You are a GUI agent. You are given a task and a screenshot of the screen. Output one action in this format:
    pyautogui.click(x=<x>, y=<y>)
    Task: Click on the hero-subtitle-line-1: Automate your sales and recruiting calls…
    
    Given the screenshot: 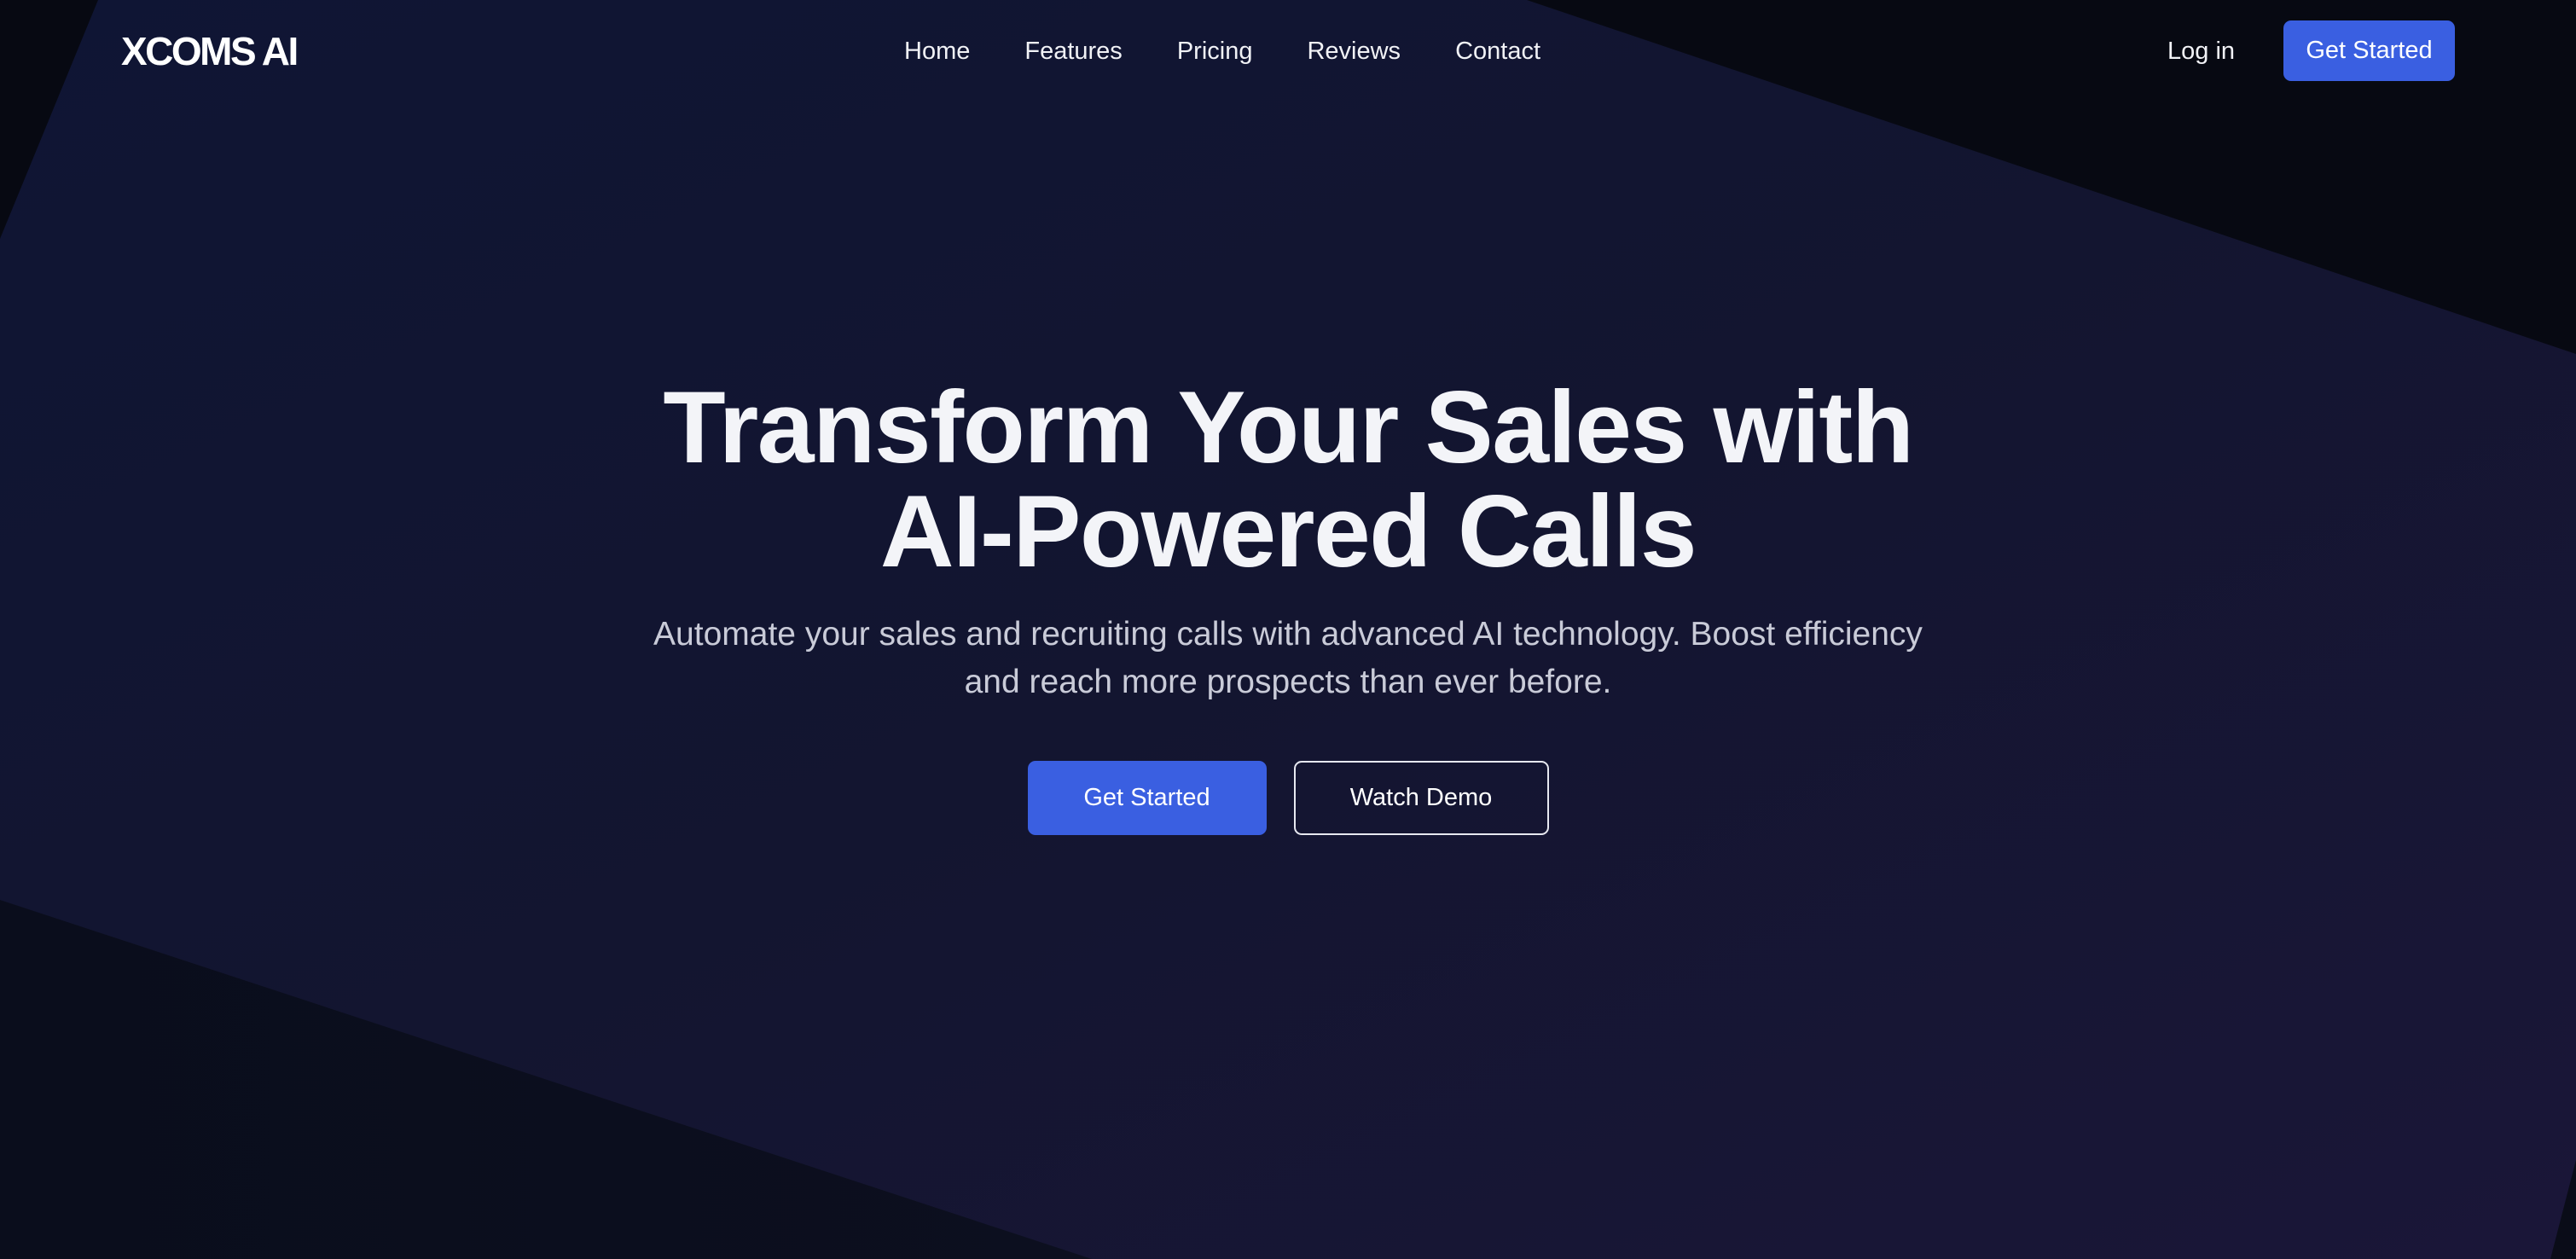 What is the action you would take?
    pyautogui.click(x=1288, y=634)
    